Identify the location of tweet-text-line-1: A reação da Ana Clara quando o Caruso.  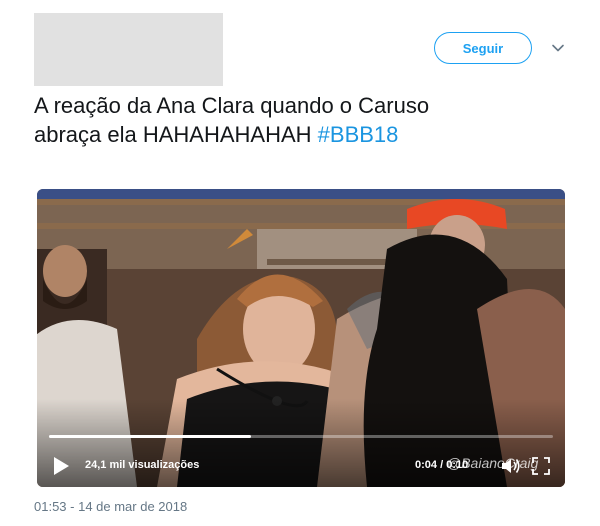
(232, 105).